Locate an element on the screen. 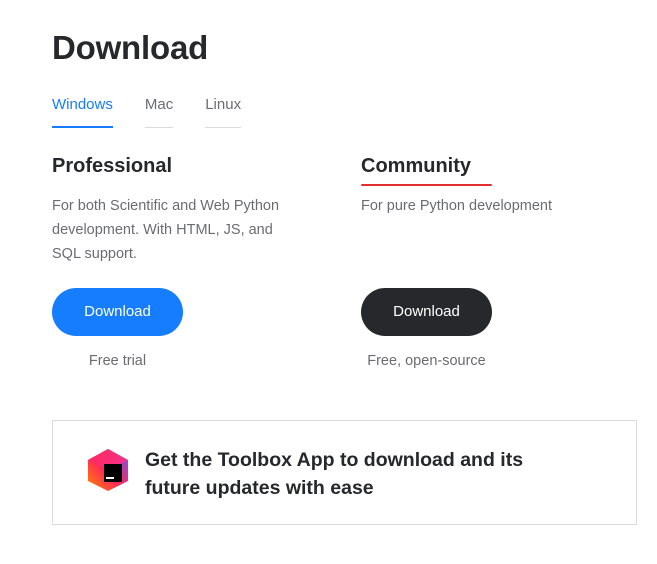 This screenshot has height=564, width=657. professional-note: Free trial is located at coordinates (117, 361).